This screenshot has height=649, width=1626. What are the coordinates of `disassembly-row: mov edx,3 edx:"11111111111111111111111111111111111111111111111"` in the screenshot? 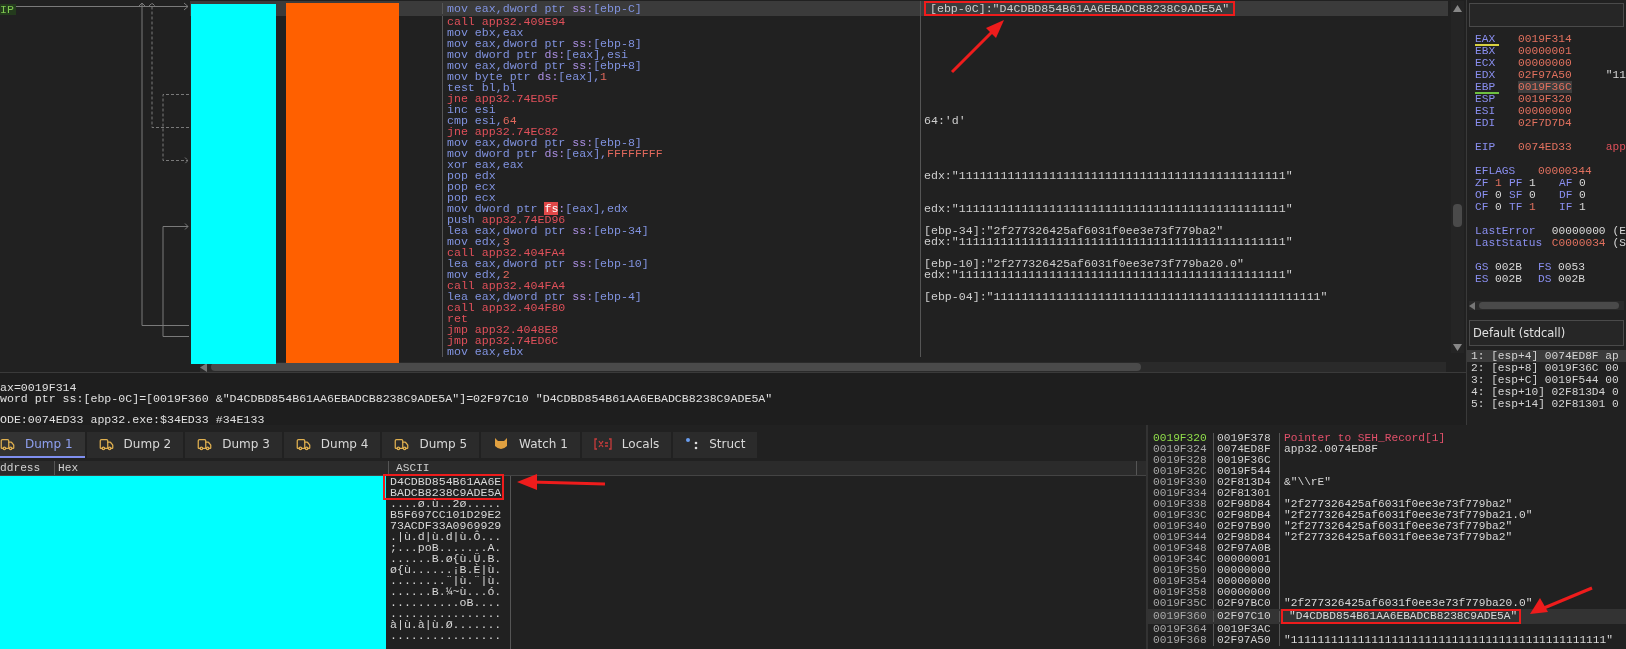 It's located at (819, 241).